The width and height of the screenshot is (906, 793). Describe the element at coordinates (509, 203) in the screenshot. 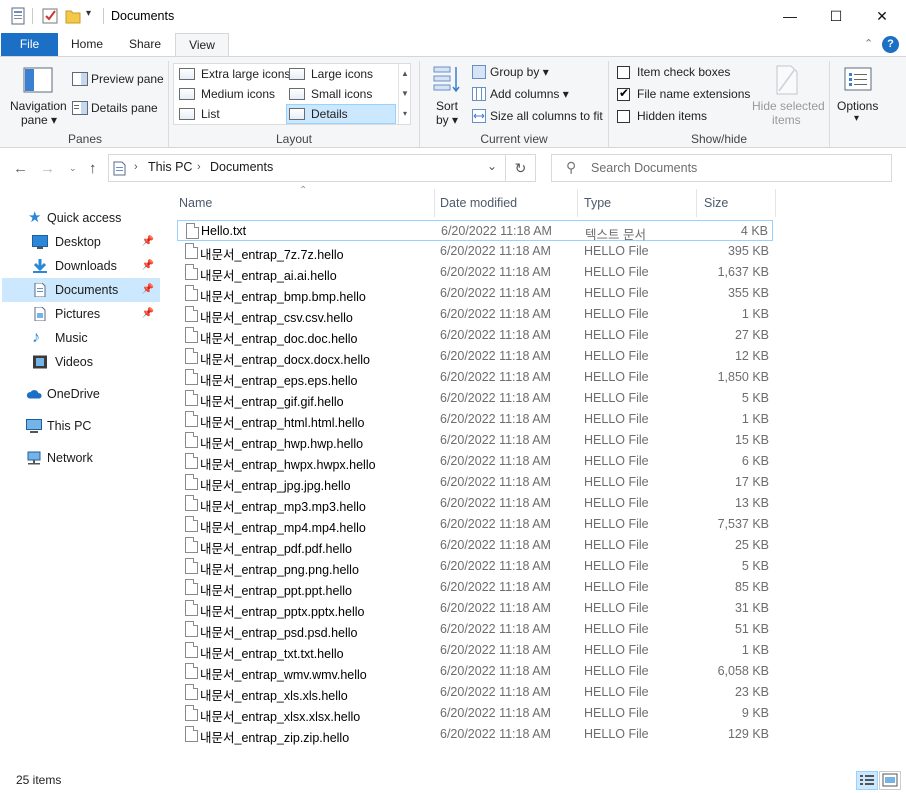

I see `column-header-date: Date modified` at that location.